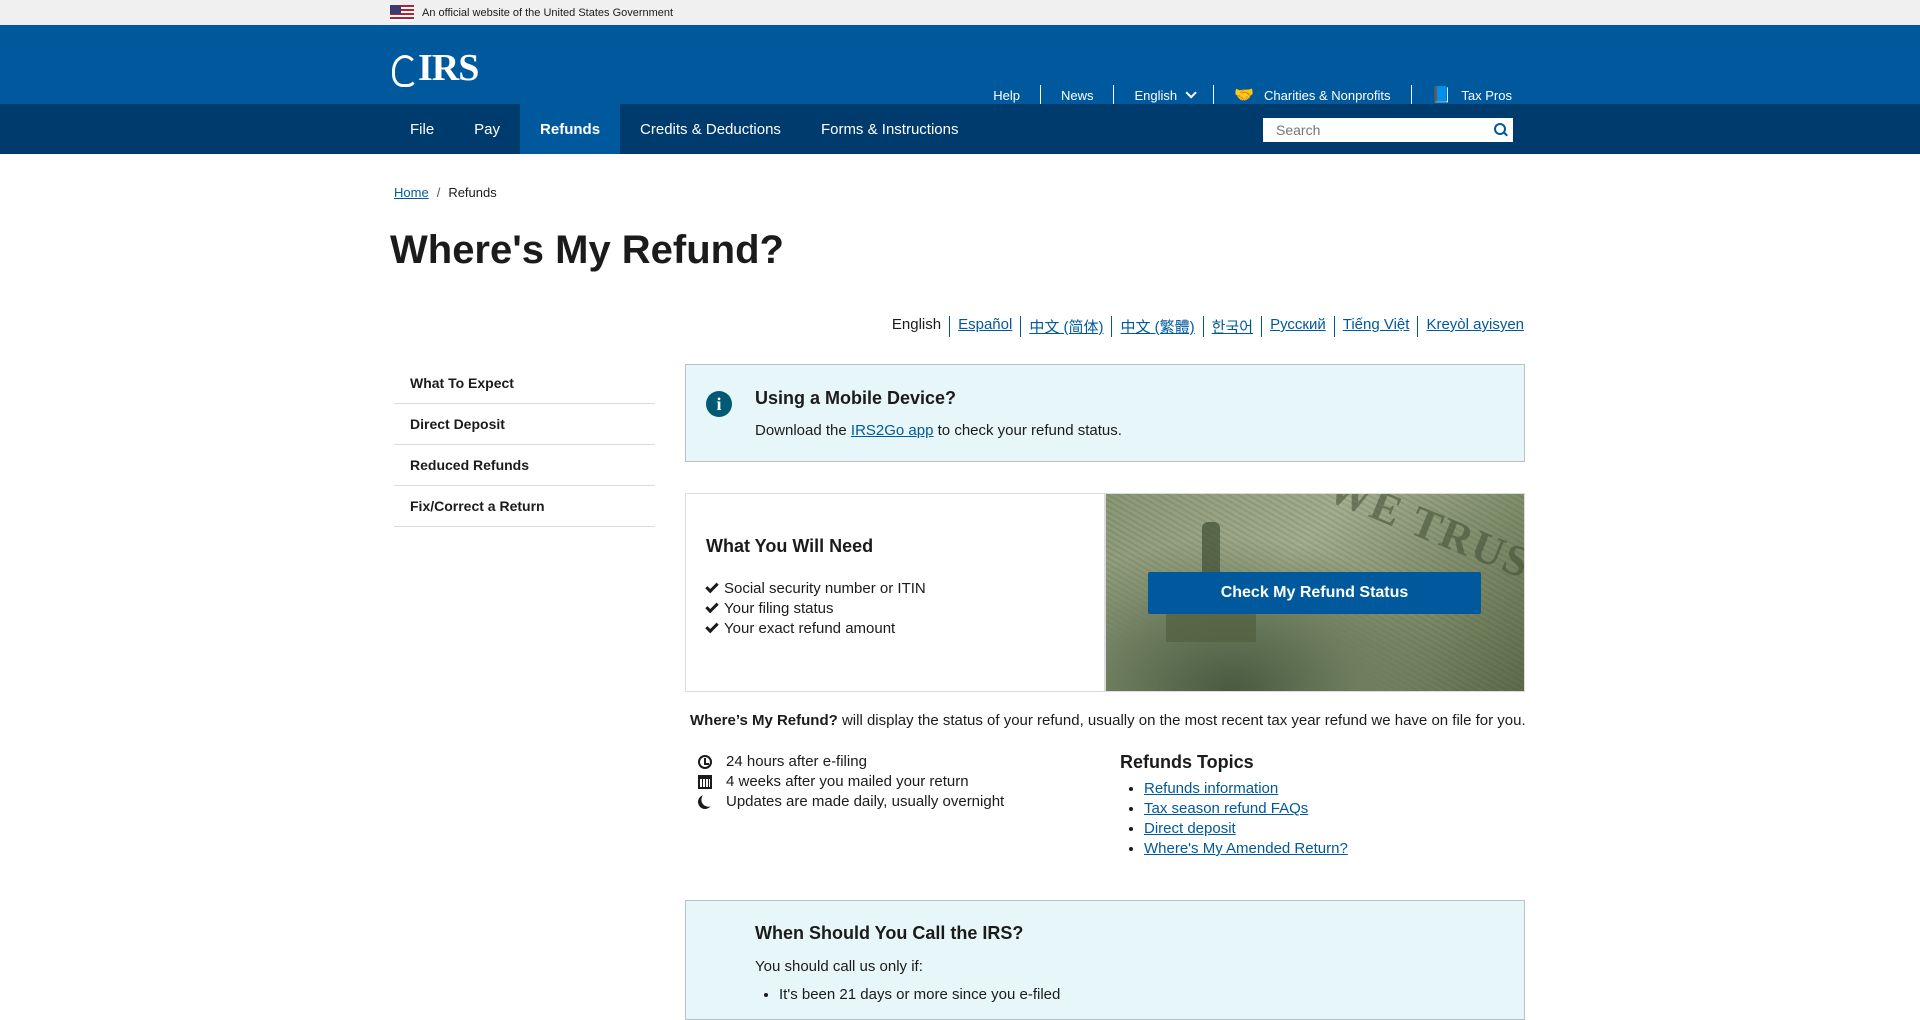  Describe the element at coordinates (856, 398) in the screenshot. I see `alert-title: Using a Mobile Device?` at that location.